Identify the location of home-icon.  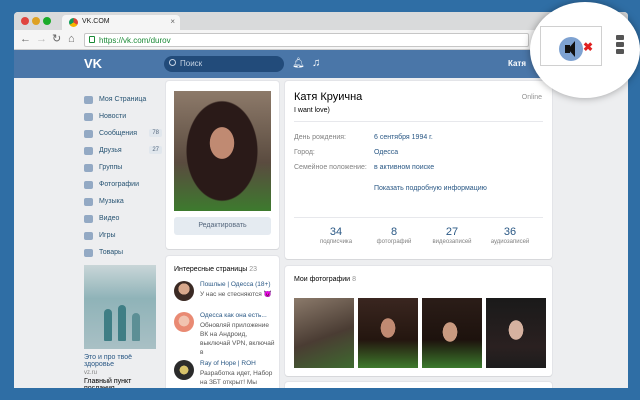
(88, 100).